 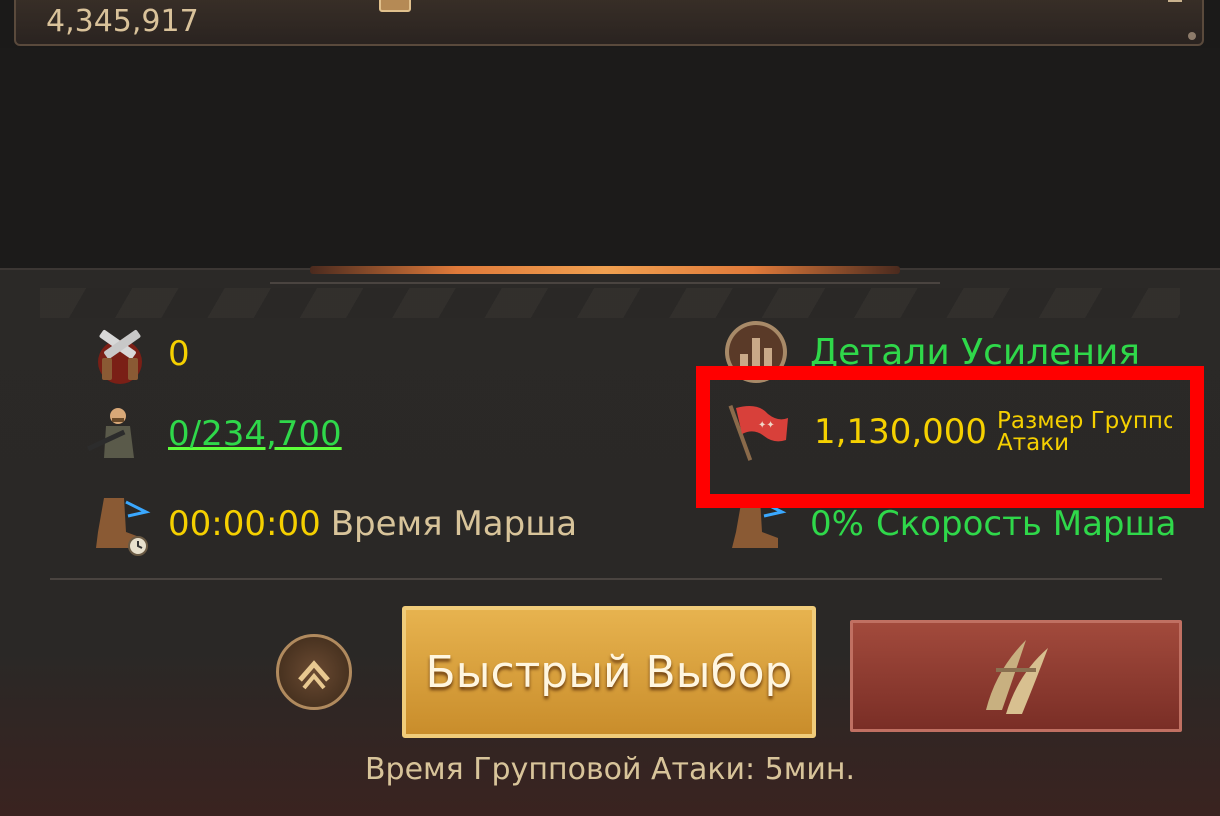 What do you see at coordinates (950, 437) in the screenshot?
I see `highlight-box` at bounding box center [950, 437].